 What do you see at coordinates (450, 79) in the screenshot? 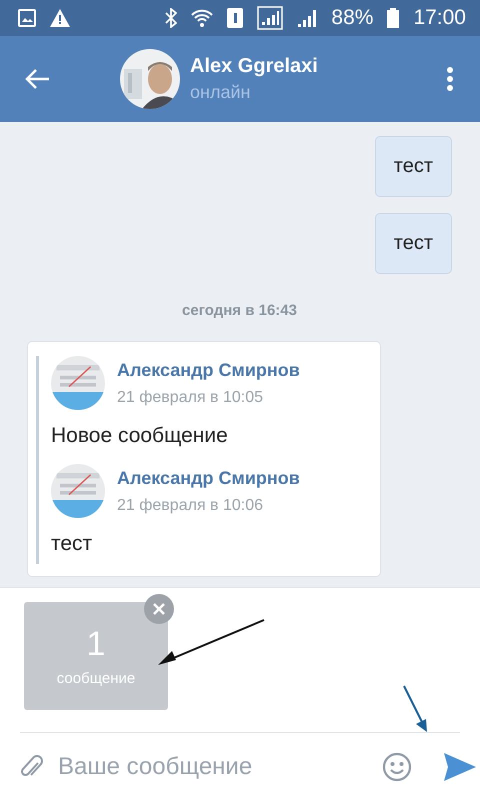
I see `more-menu-icon` at bounding box center [450, 79].